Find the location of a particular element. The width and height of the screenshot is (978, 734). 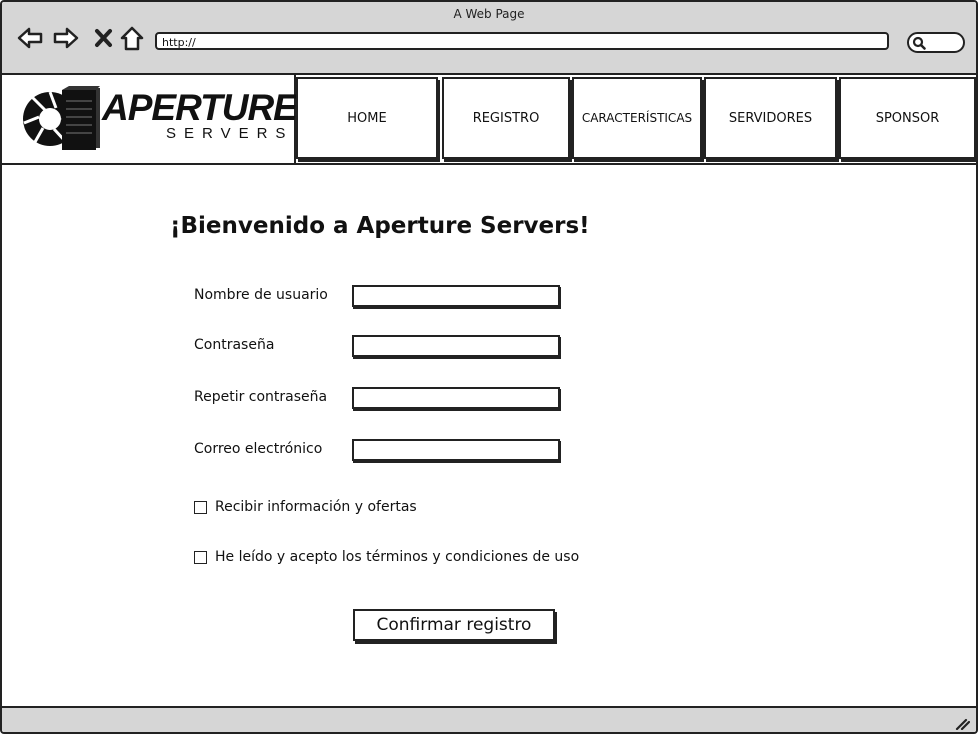

forward-arrow-icon is located at coordinates (66, 38).